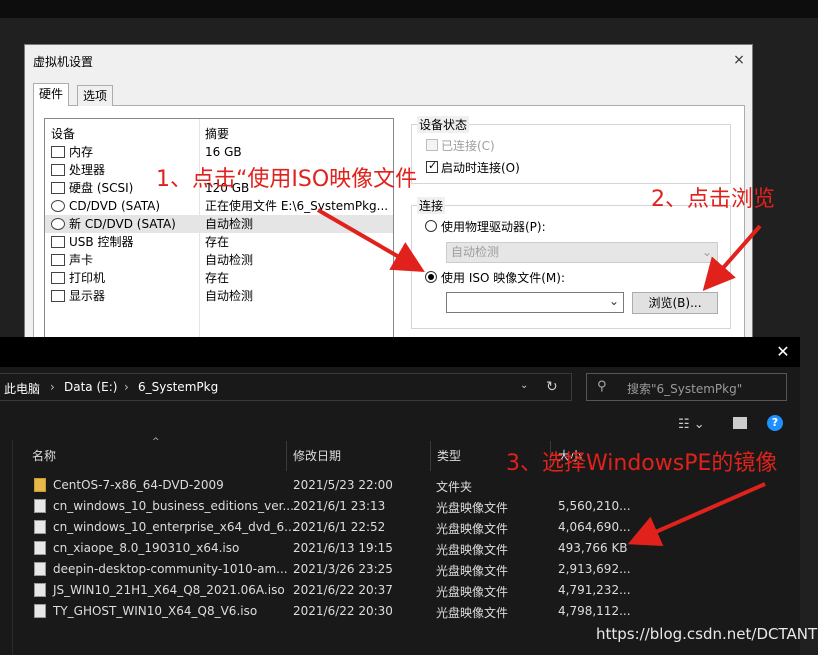 Image resolution: width=818 pixels, height=655 pixels. I want to click on device-name: 内存, so click(81, 152).